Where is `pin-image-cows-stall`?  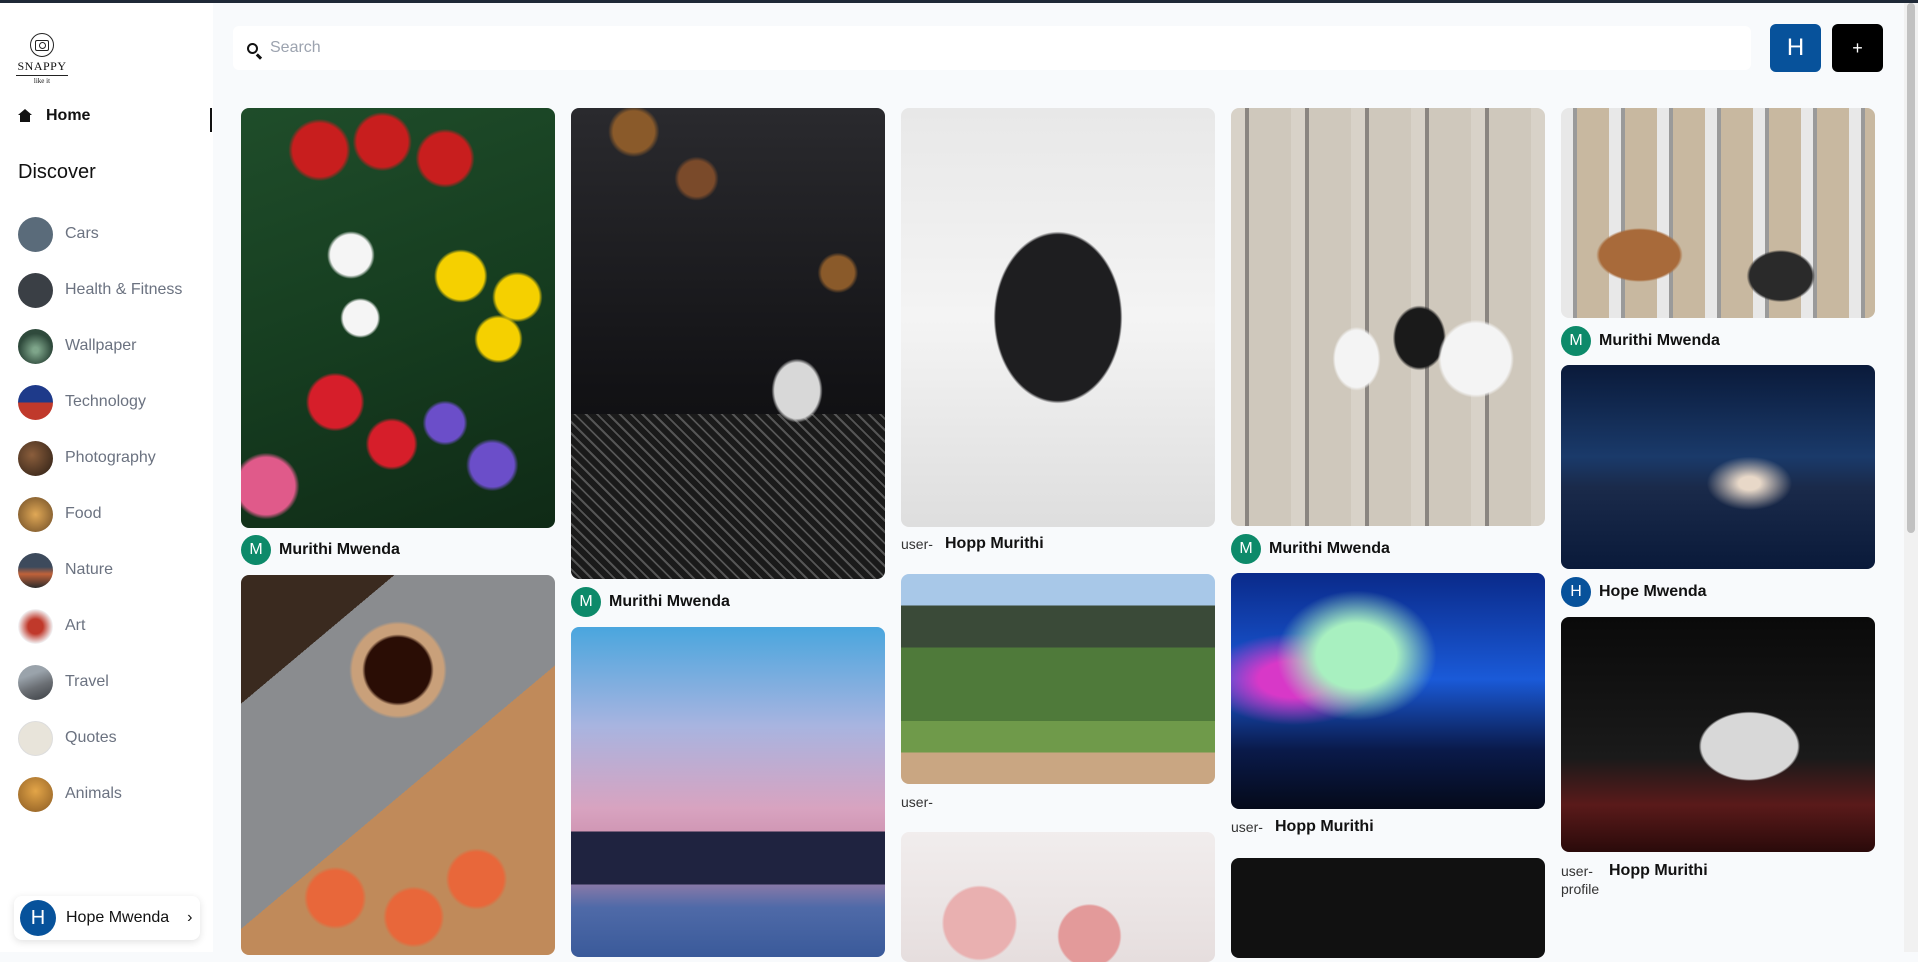 pin-image-cows-stall is located at coordinates (1718, 213).